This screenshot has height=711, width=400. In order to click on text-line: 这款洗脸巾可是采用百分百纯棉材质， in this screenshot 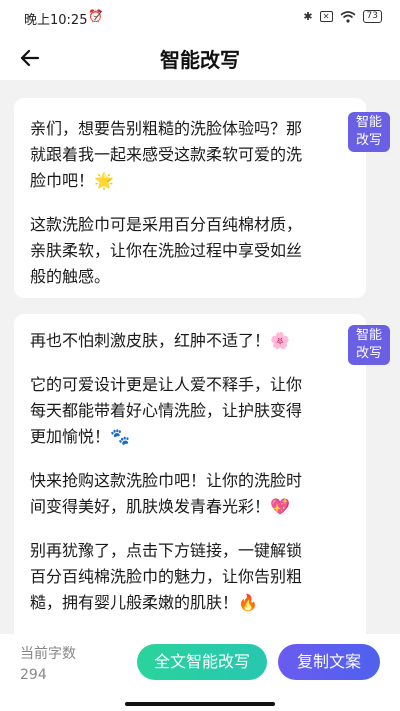, I will do `click(166, 224)`.